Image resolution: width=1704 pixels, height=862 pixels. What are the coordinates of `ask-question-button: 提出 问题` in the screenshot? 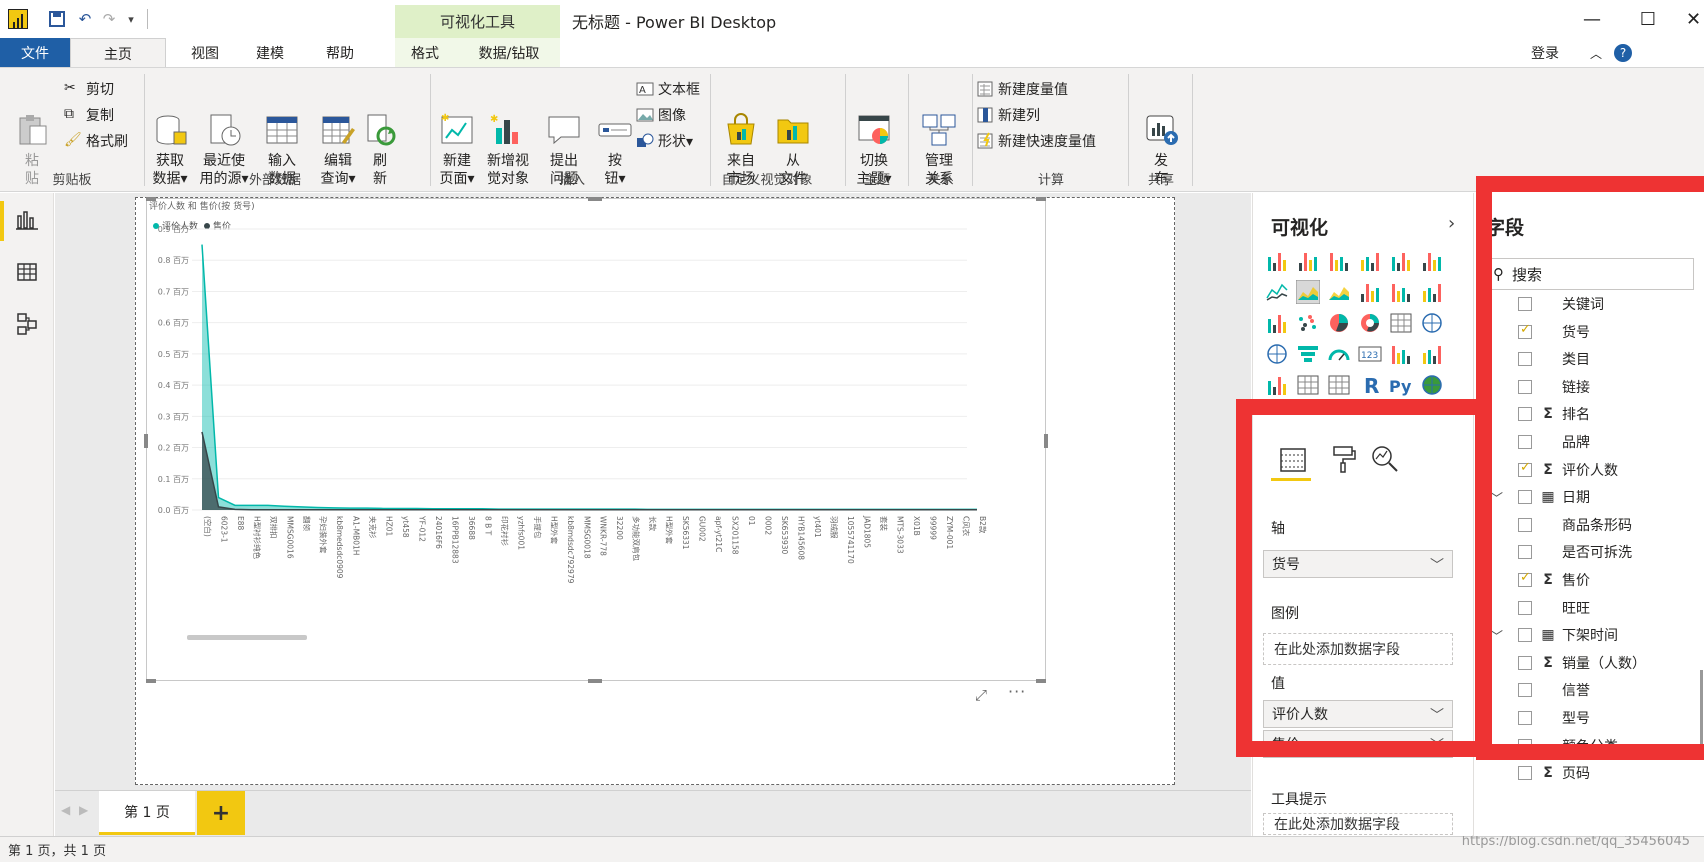 It's located at (564, 130).